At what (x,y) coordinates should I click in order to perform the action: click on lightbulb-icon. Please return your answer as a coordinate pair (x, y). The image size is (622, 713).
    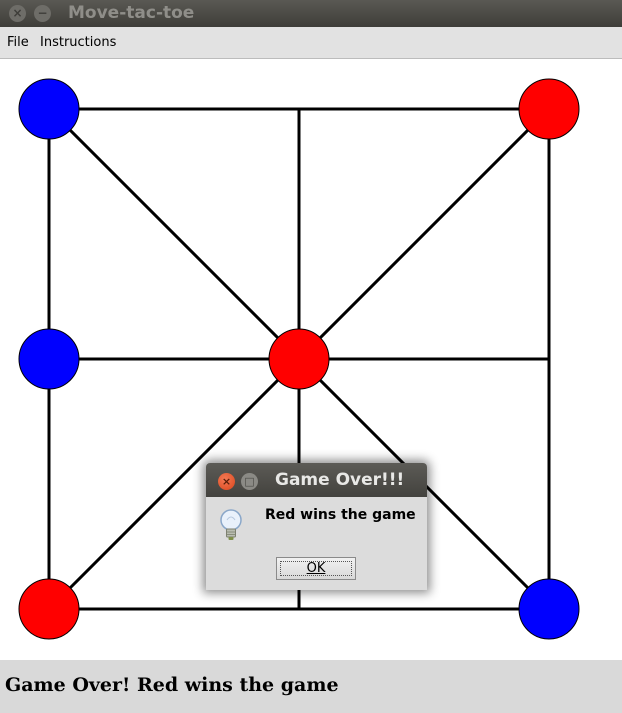
    Looking at the image, I should click on (231, 524).